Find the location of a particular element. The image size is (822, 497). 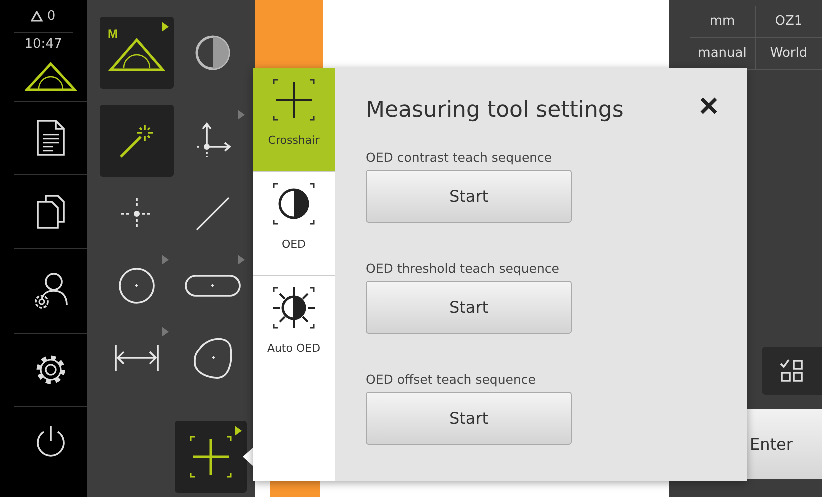

protractor-icon is located at coordinates (50, 77).